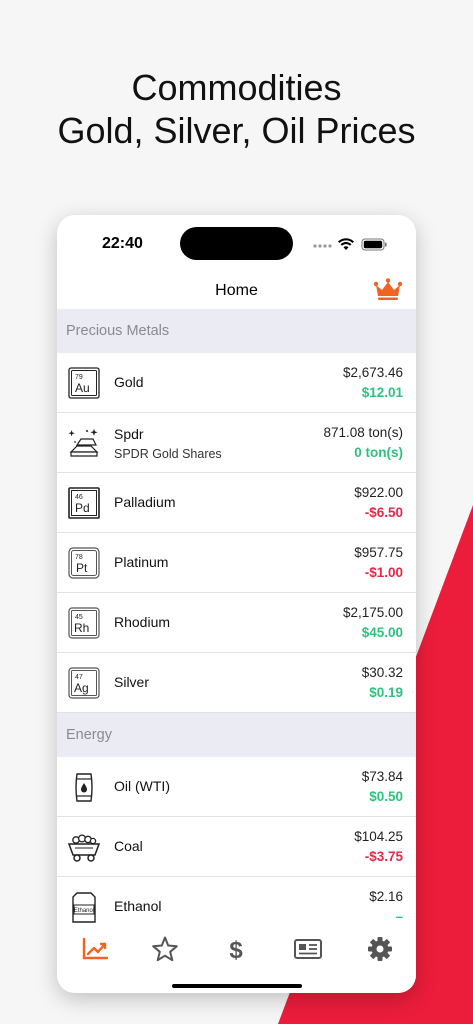 The width and height of the screenshot is (473, 1024). Describe the element at coordinates (79, 377) in the screenshot. I see `svg-text: 79` at that location.